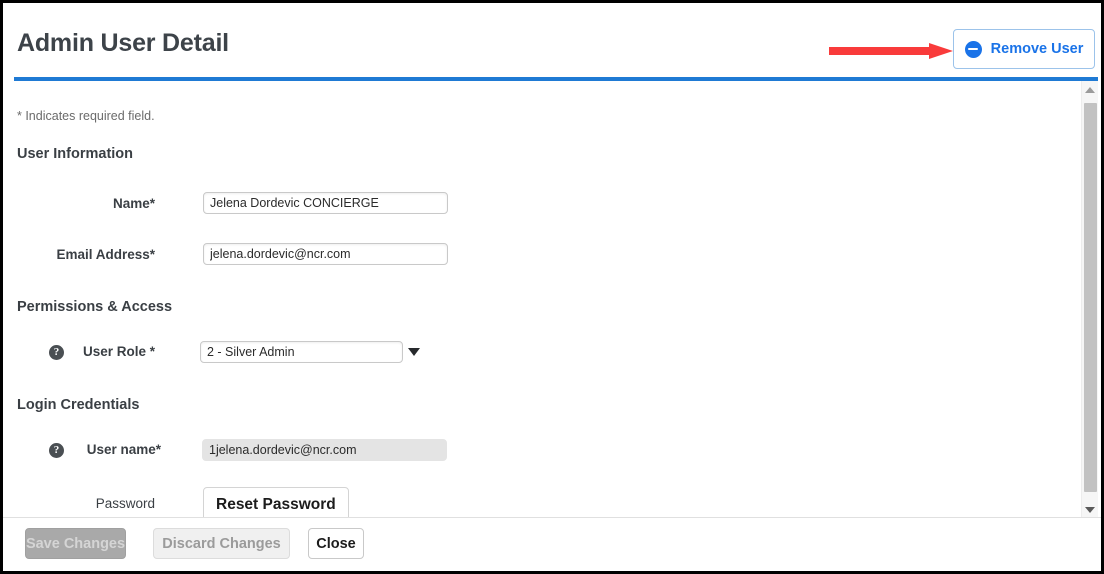 Image resolution: width=1104 pixels, height=574 pixels. I want to click on required-field-note: * Indicates required field., so click(86, 116).